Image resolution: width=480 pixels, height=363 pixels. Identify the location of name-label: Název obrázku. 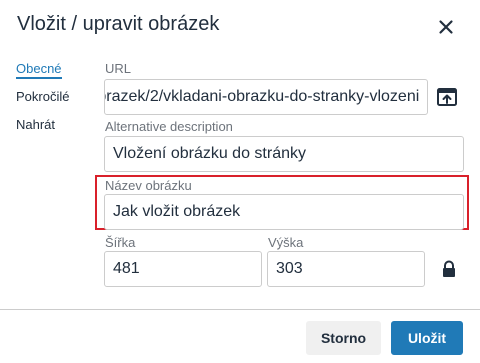
(148, 185).